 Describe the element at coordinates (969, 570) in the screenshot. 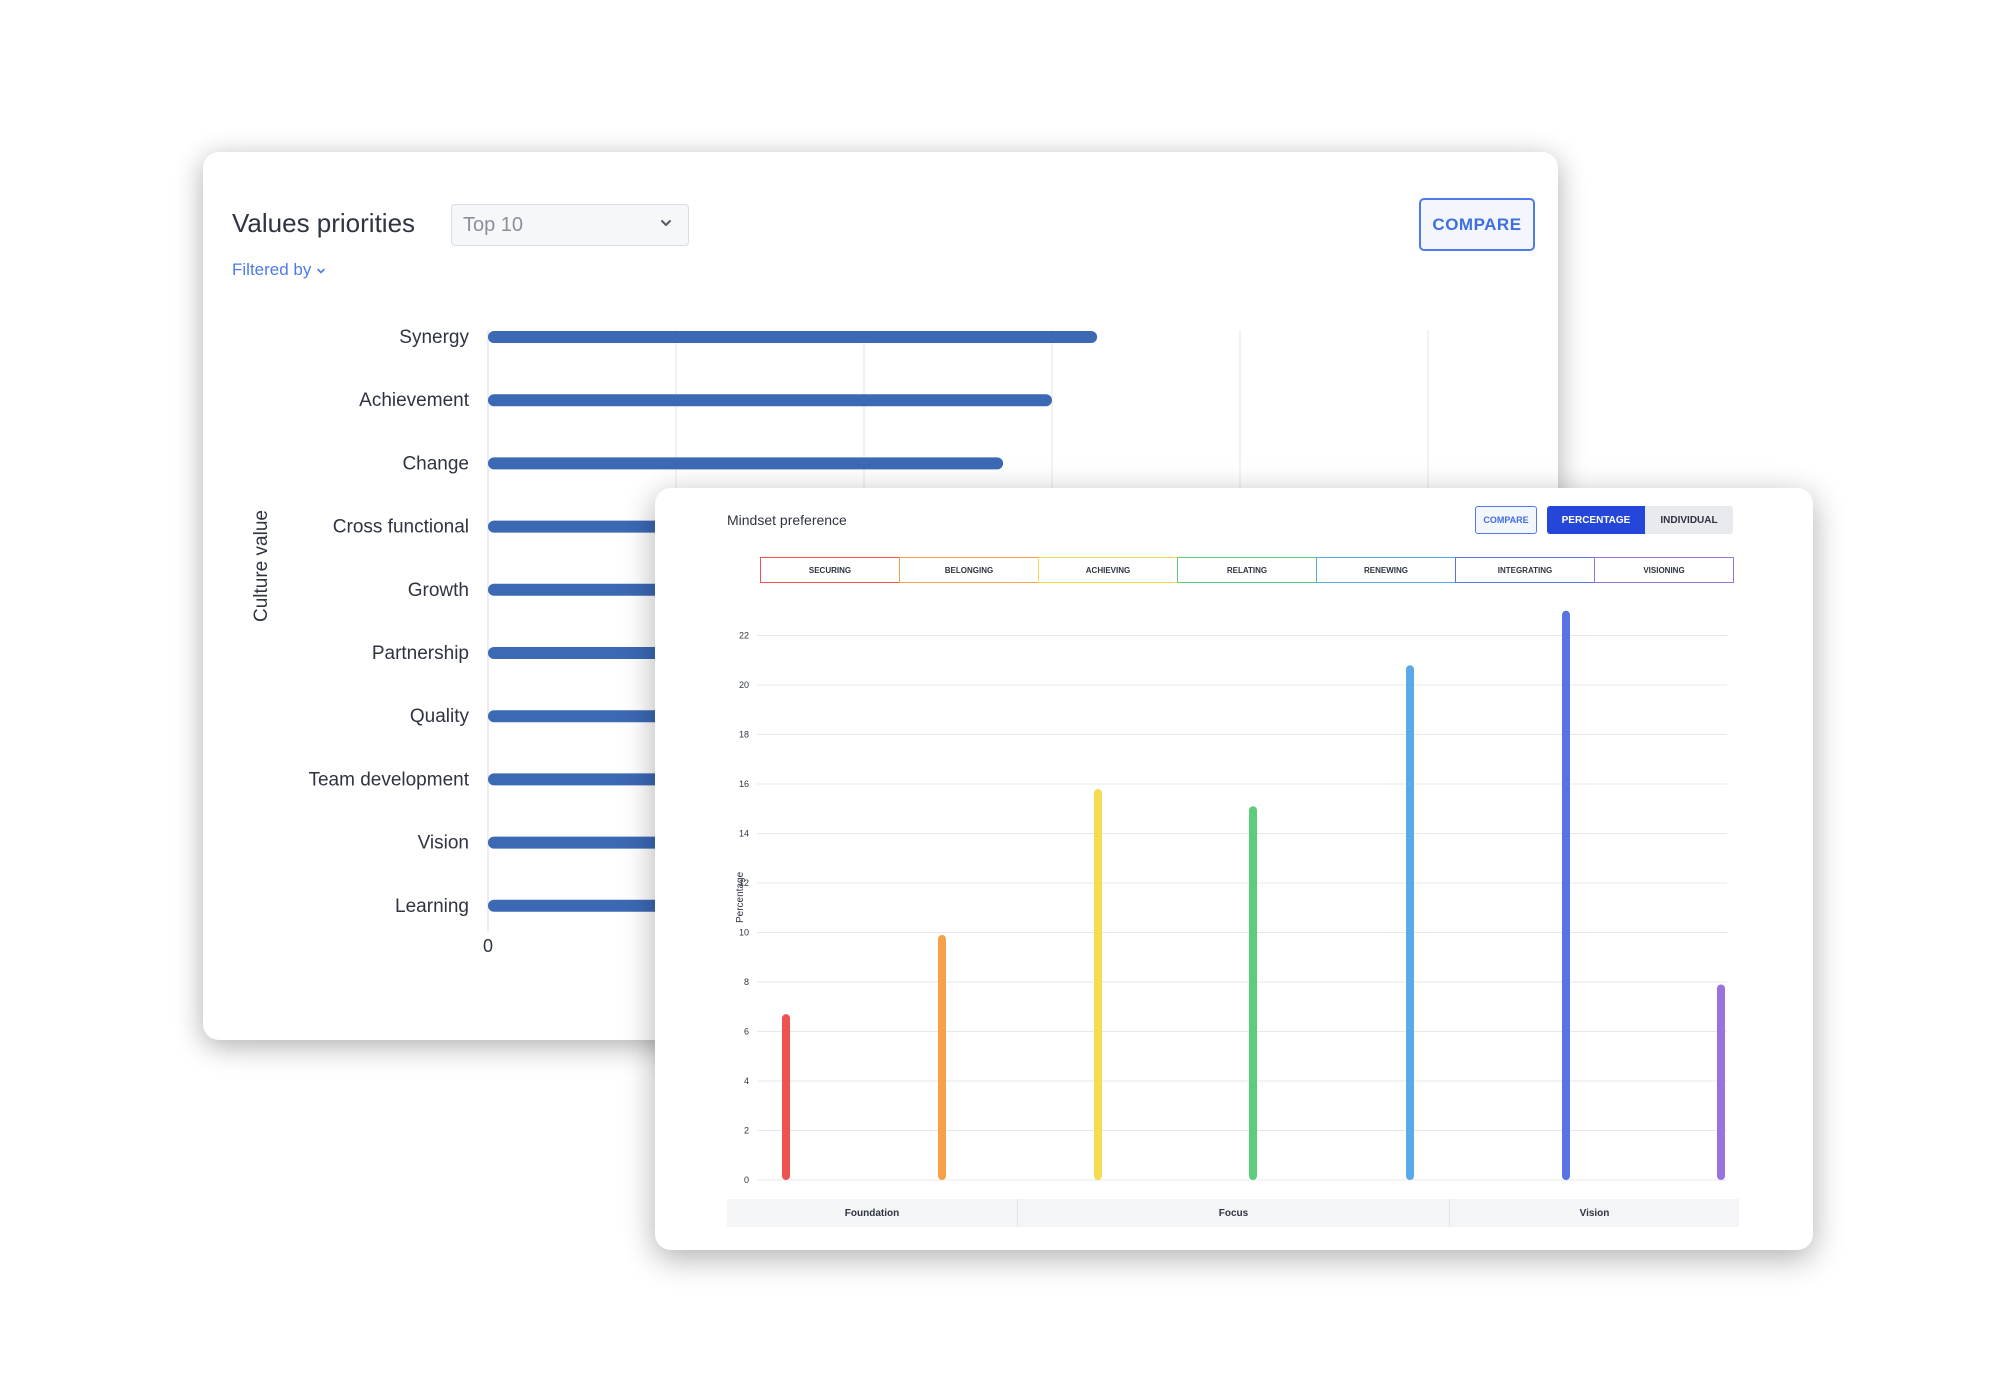

I see `legend-item-belonging: BELONGING` at that location.